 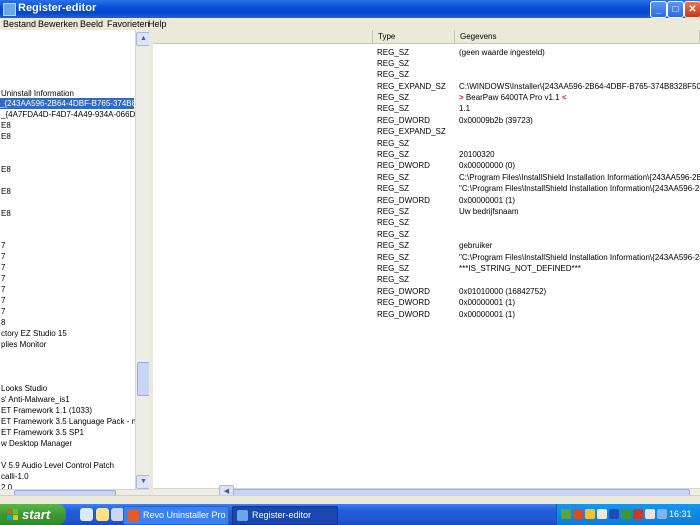 I want to click on table-row: REG_DWORD 0x01010000 (16842752), so click(x=426, y=291).